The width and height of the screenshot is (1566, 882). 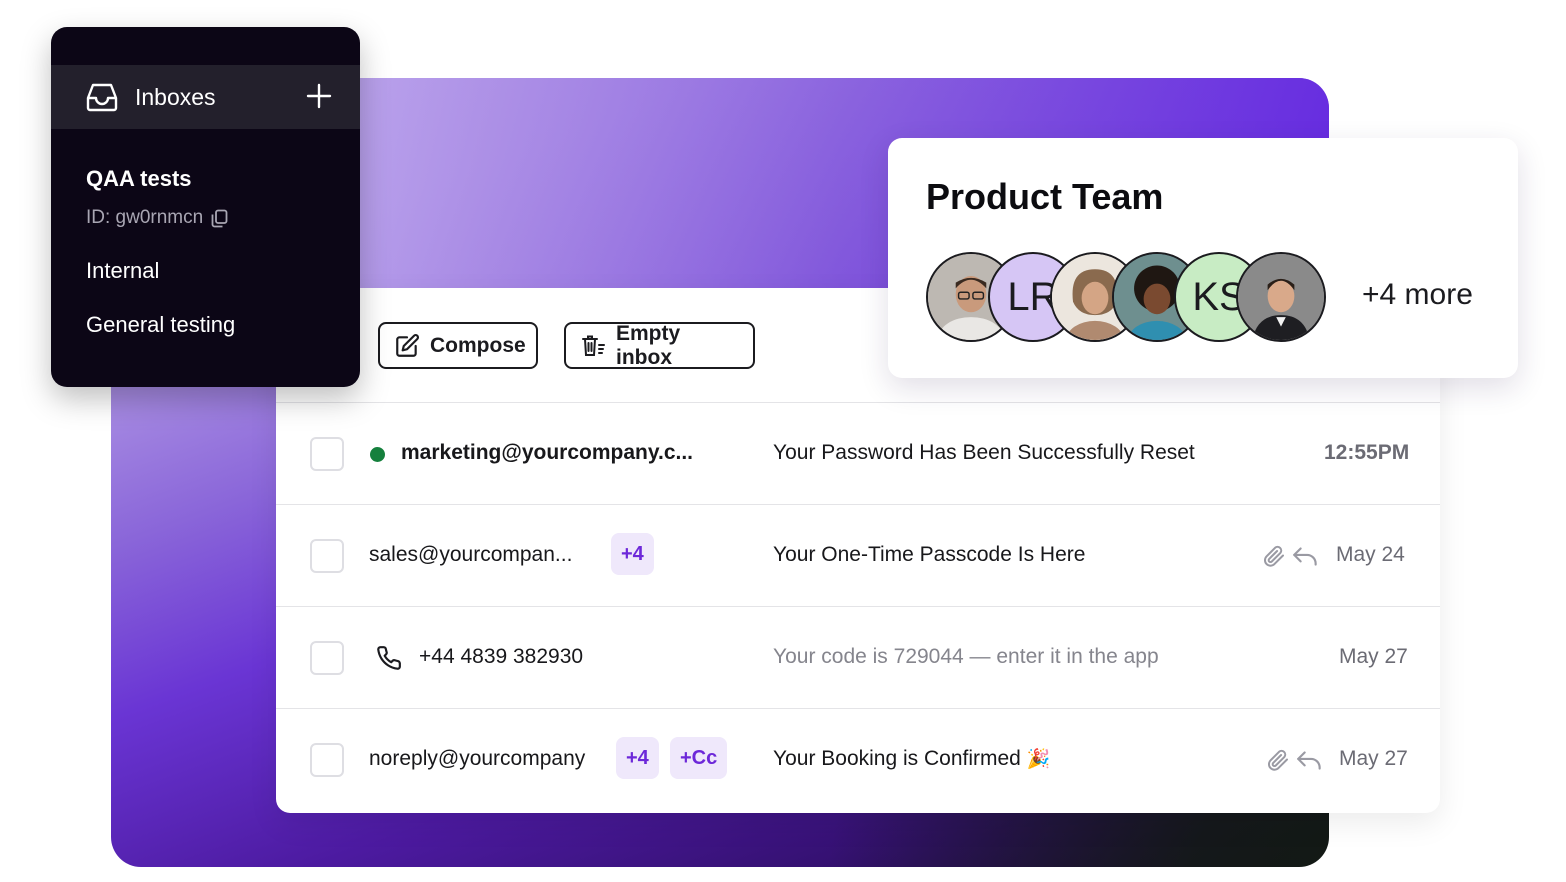 What do you see at coordinates (1367, 452) in the screenshot?
I see `email-date: 12:55PM` at bounding box center [1367, 452].